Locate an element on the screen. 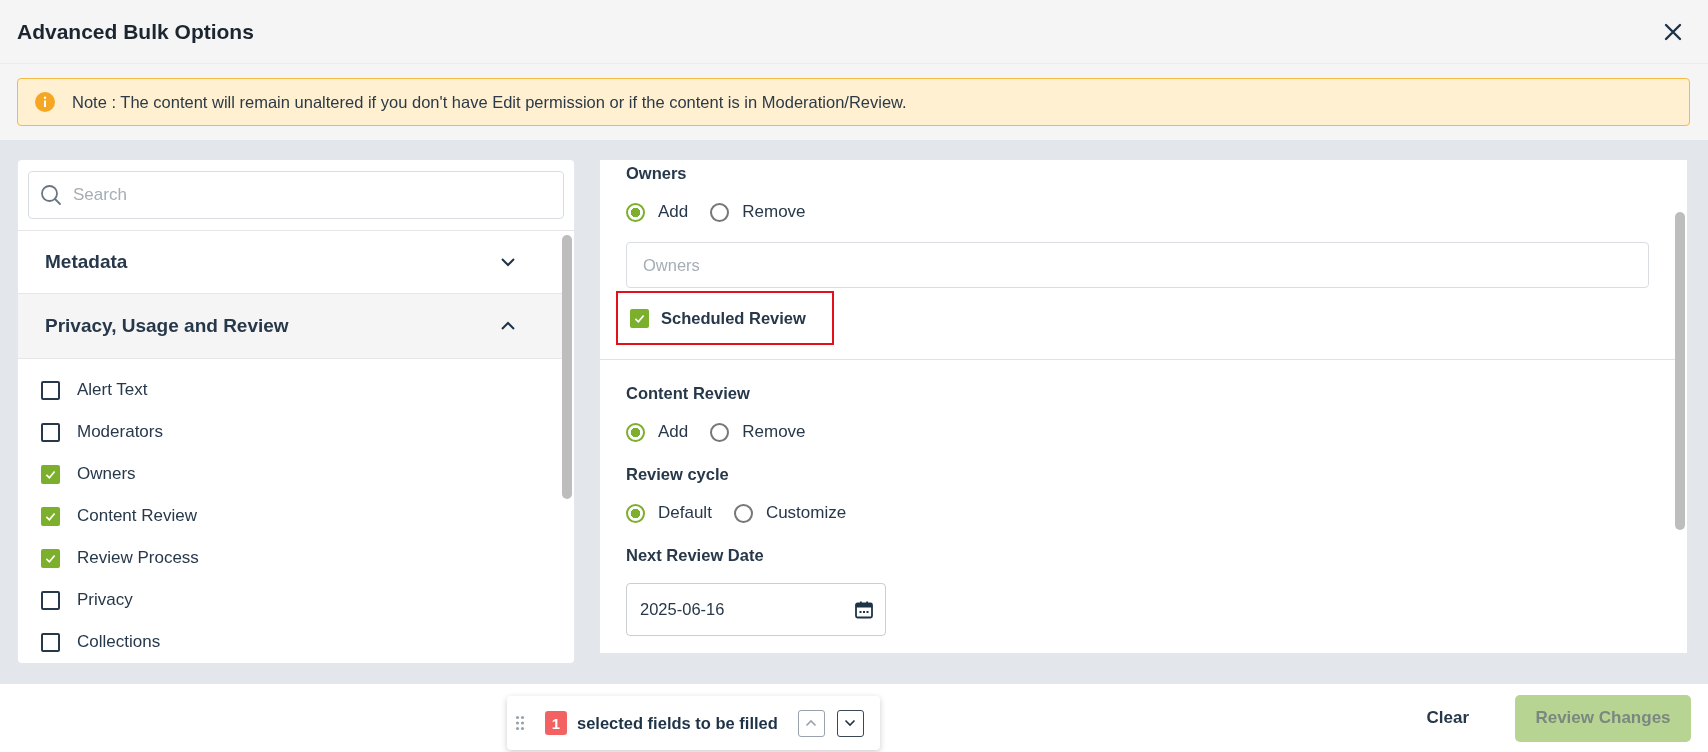  field-heading: Owners is located at coordinates (657, 173).